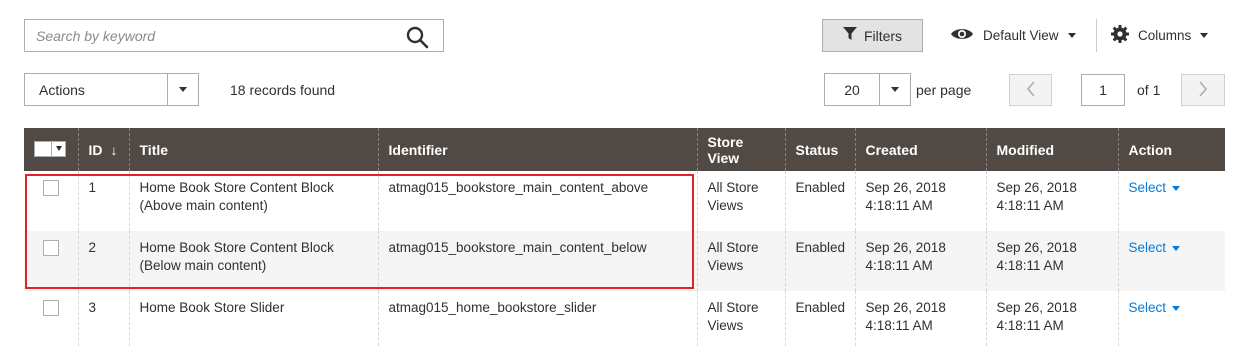  I want to click on id-cell: 3, so click(103, 319).